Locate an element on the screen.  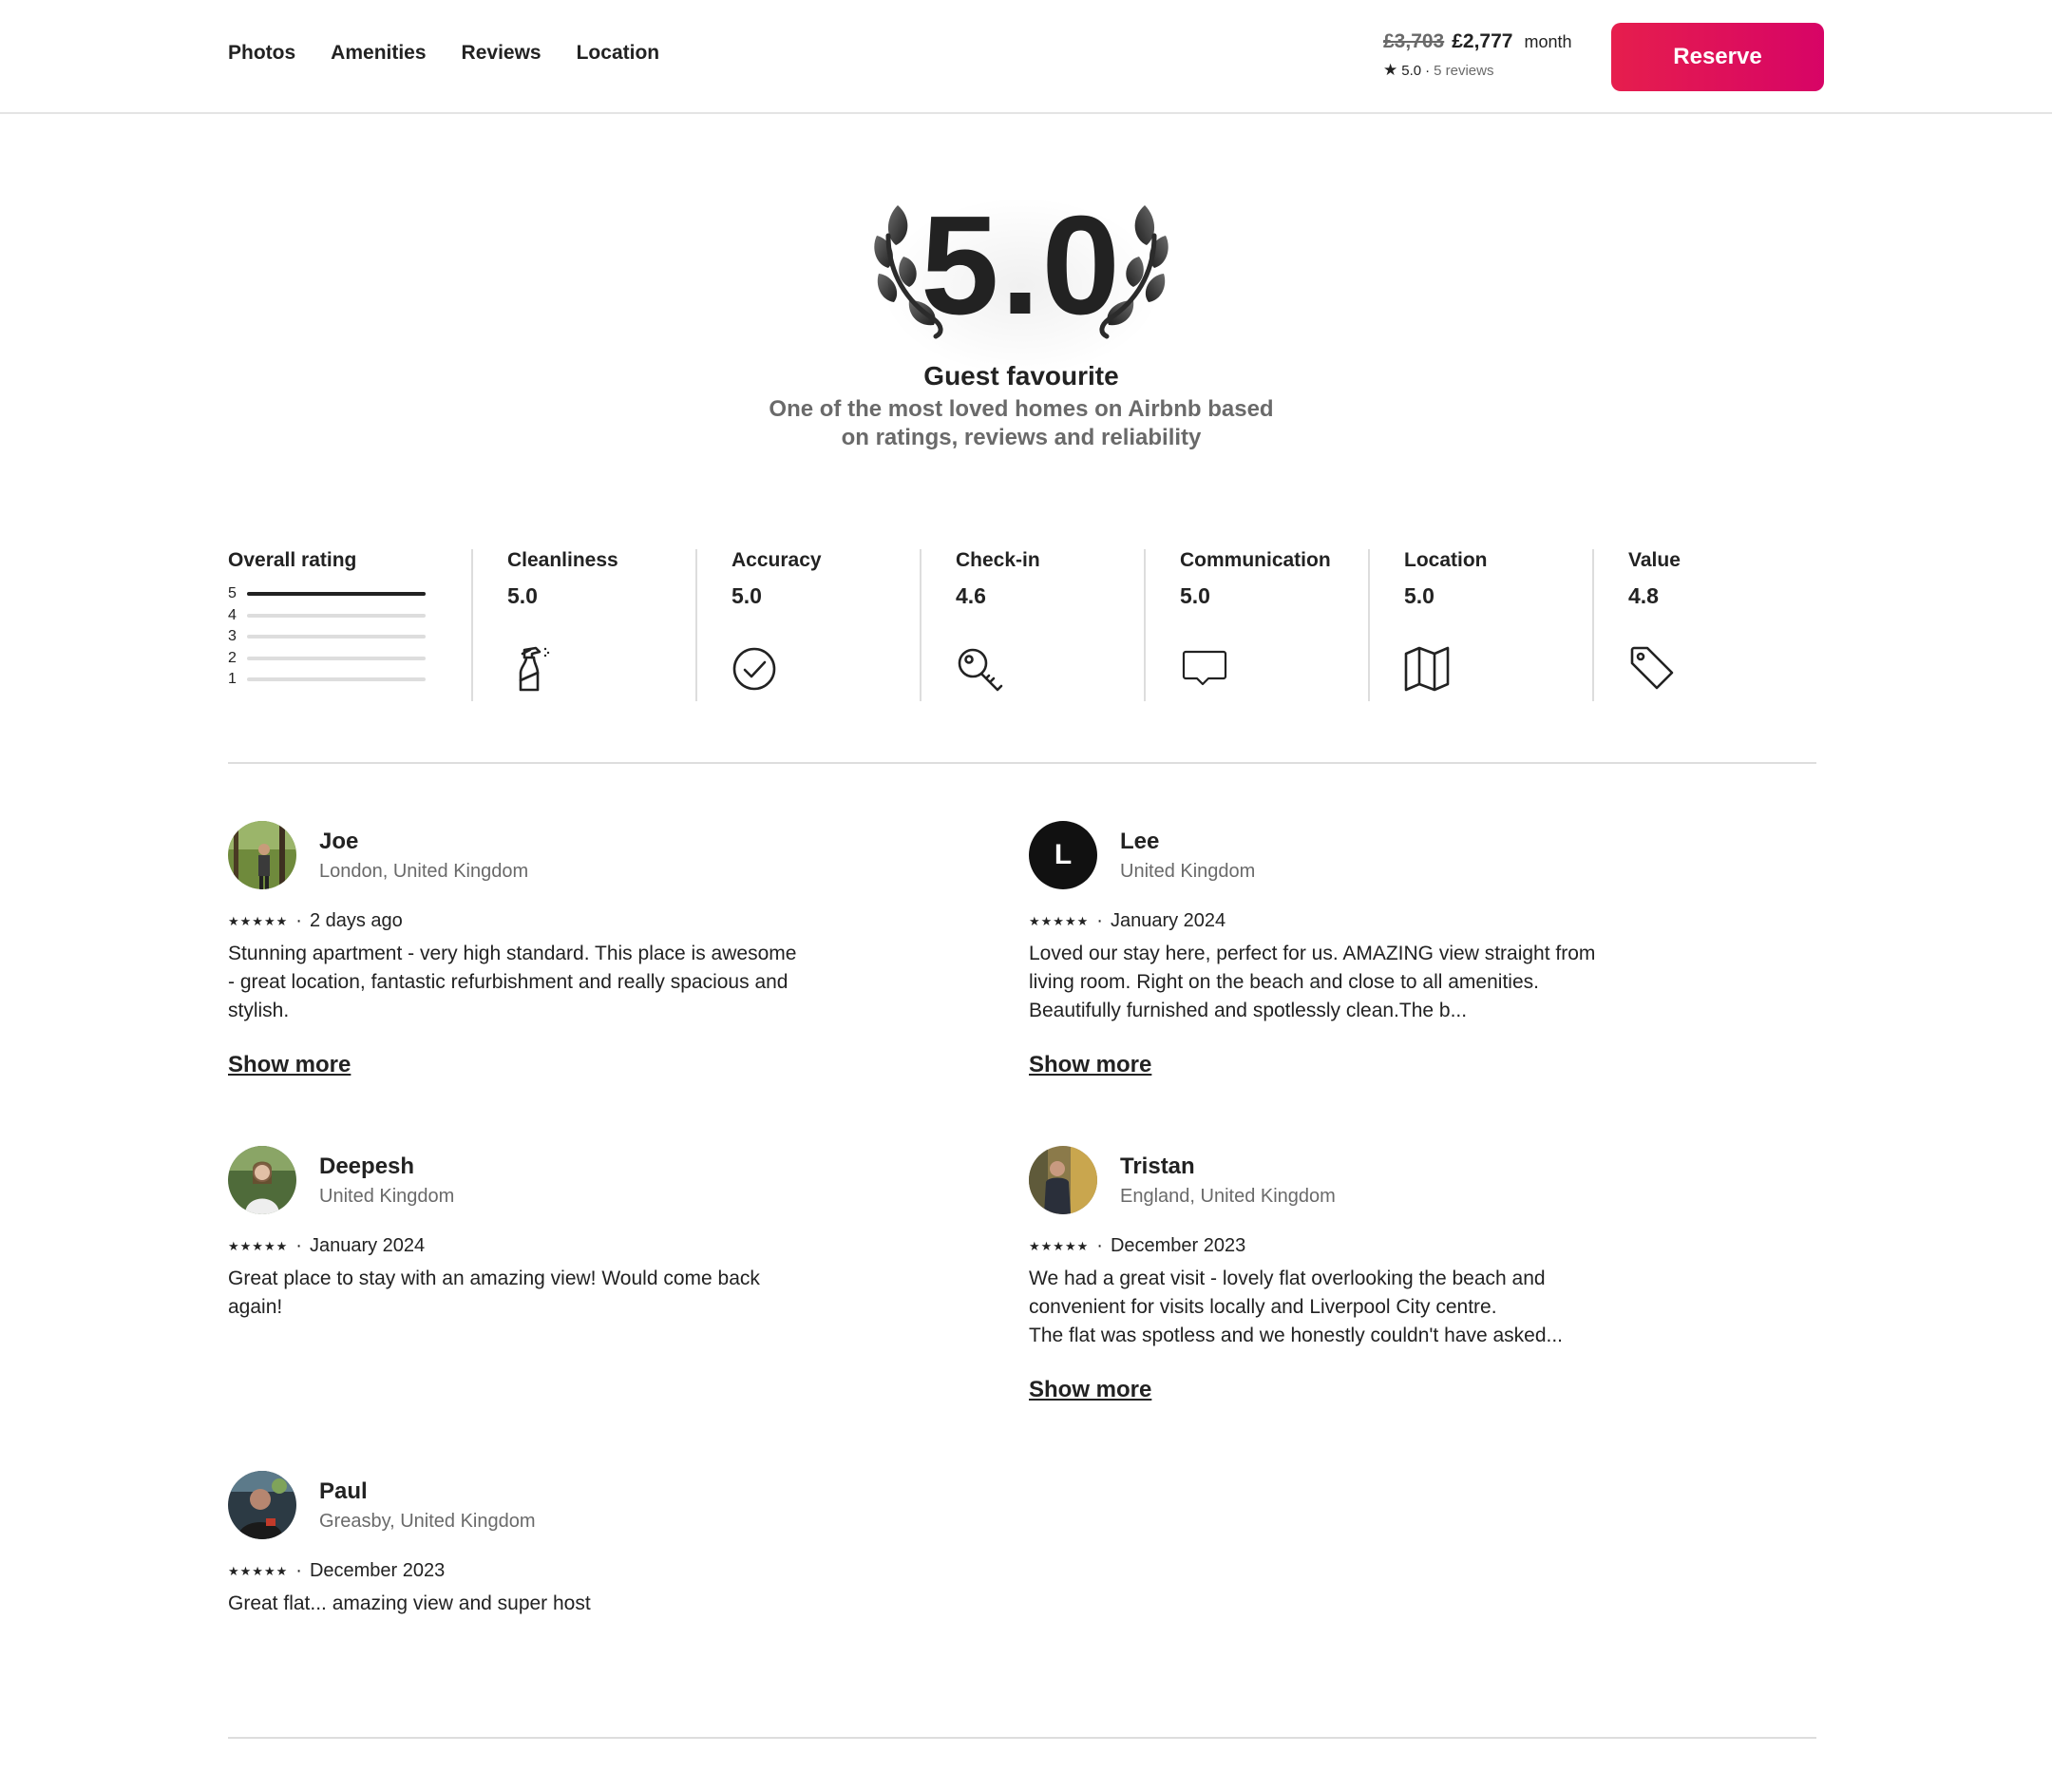
category-label: Location is located at coordinates (1446, 560).